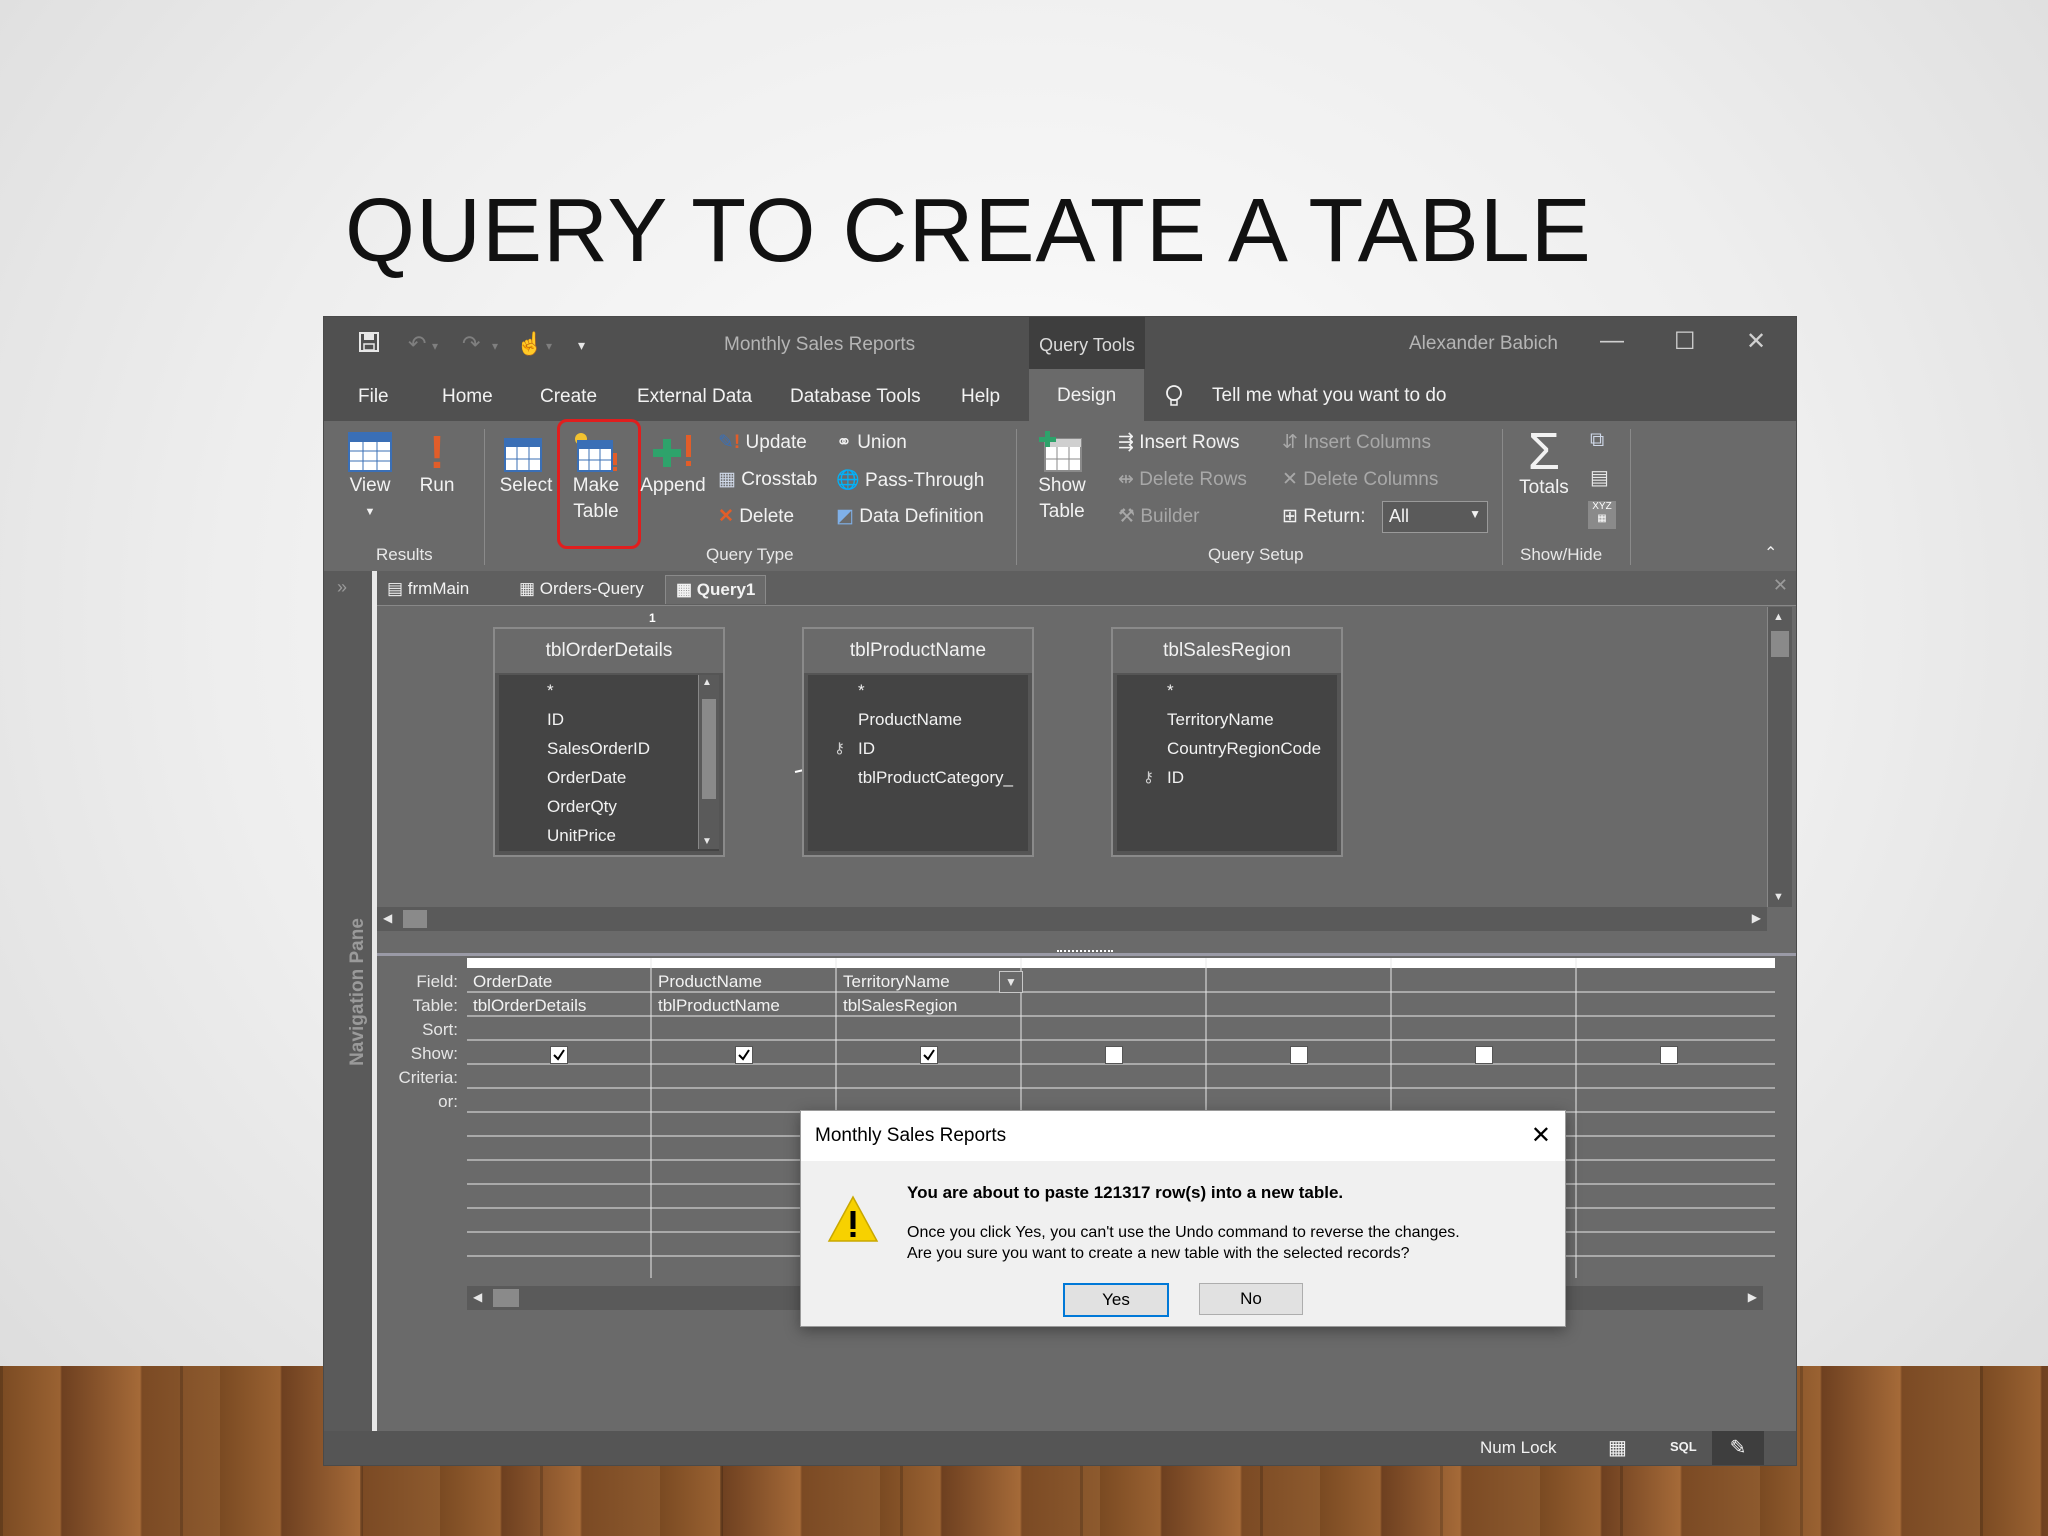 This screenshot has height=1536, width=2048. Describe the element at coordinates (1770, 553) in the screenshot. I see `collapse-ribbon-icon: ⌃` at that location.